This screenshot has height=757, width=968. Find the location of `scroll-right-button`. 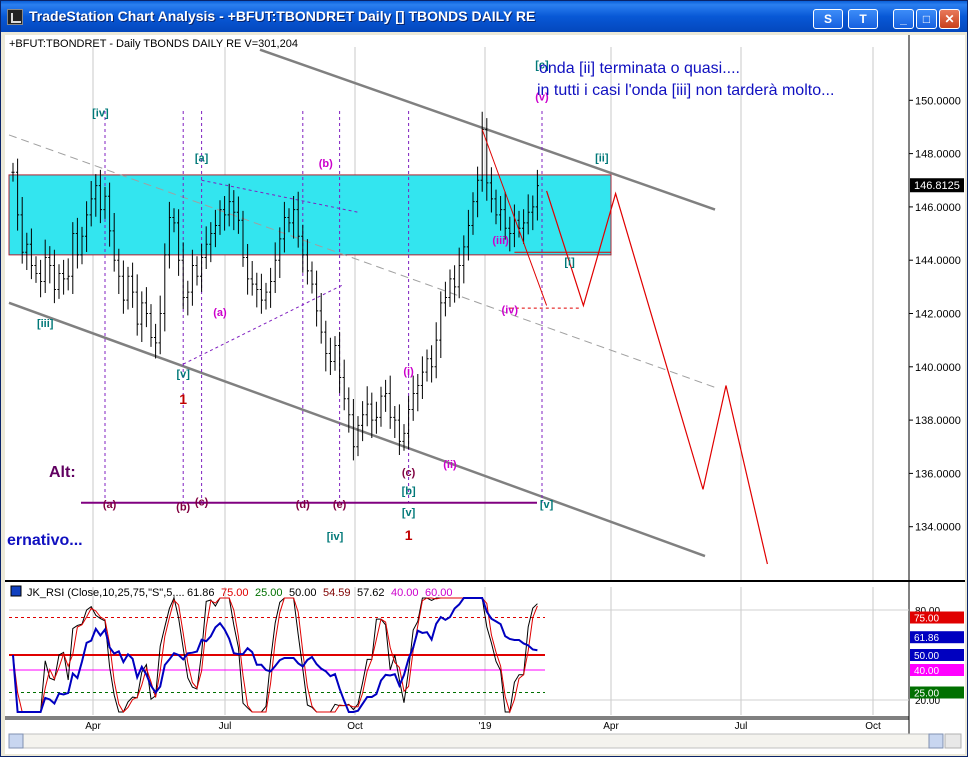

scroll-right-button is located at coordinates (936, 741).